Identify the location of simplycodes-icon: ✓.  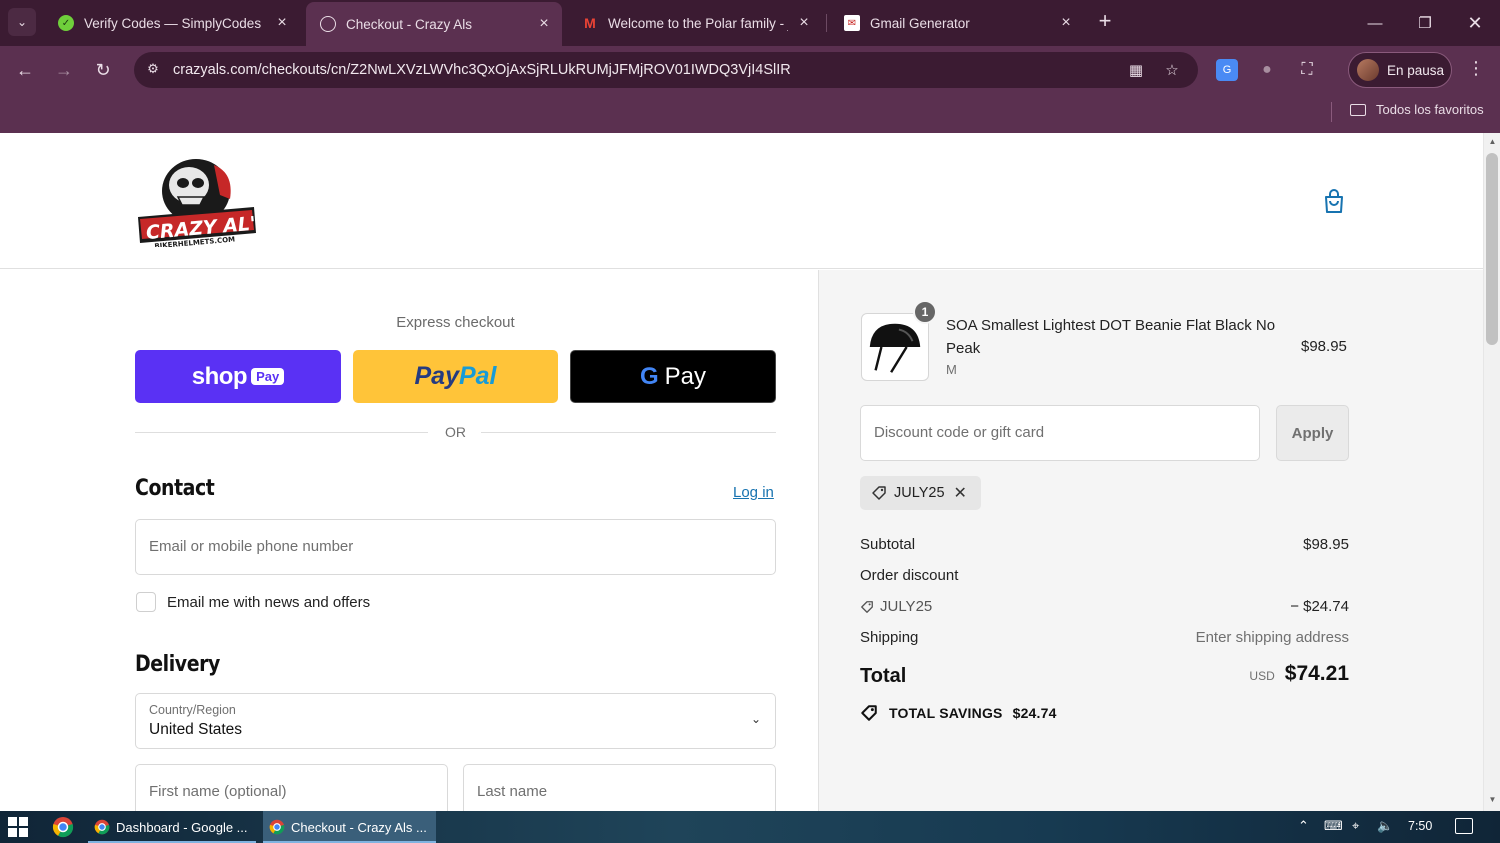
(66, 23).